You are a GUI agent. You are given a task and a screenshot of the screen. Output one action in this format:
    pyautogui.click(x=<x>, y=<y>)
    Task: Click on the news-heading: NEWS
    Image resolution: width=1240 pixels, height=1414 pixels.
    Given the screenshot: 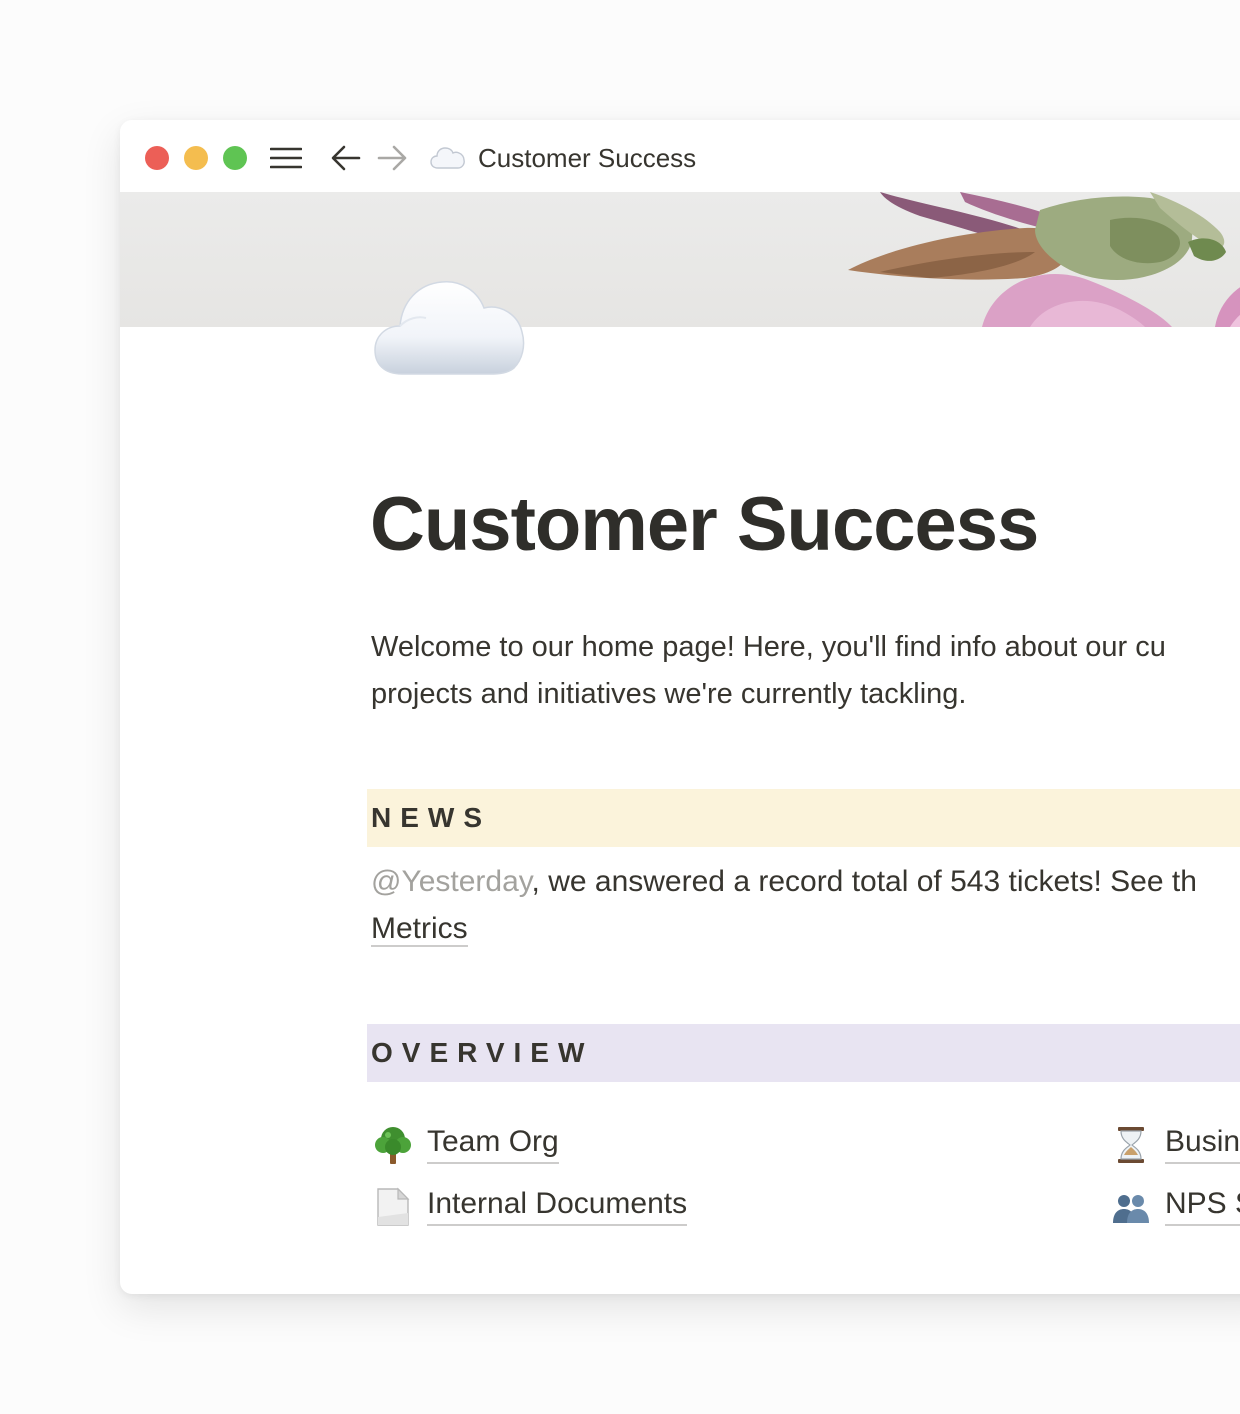 What is the action you would take?
    pyautogui.click(x=431, y=817)
    